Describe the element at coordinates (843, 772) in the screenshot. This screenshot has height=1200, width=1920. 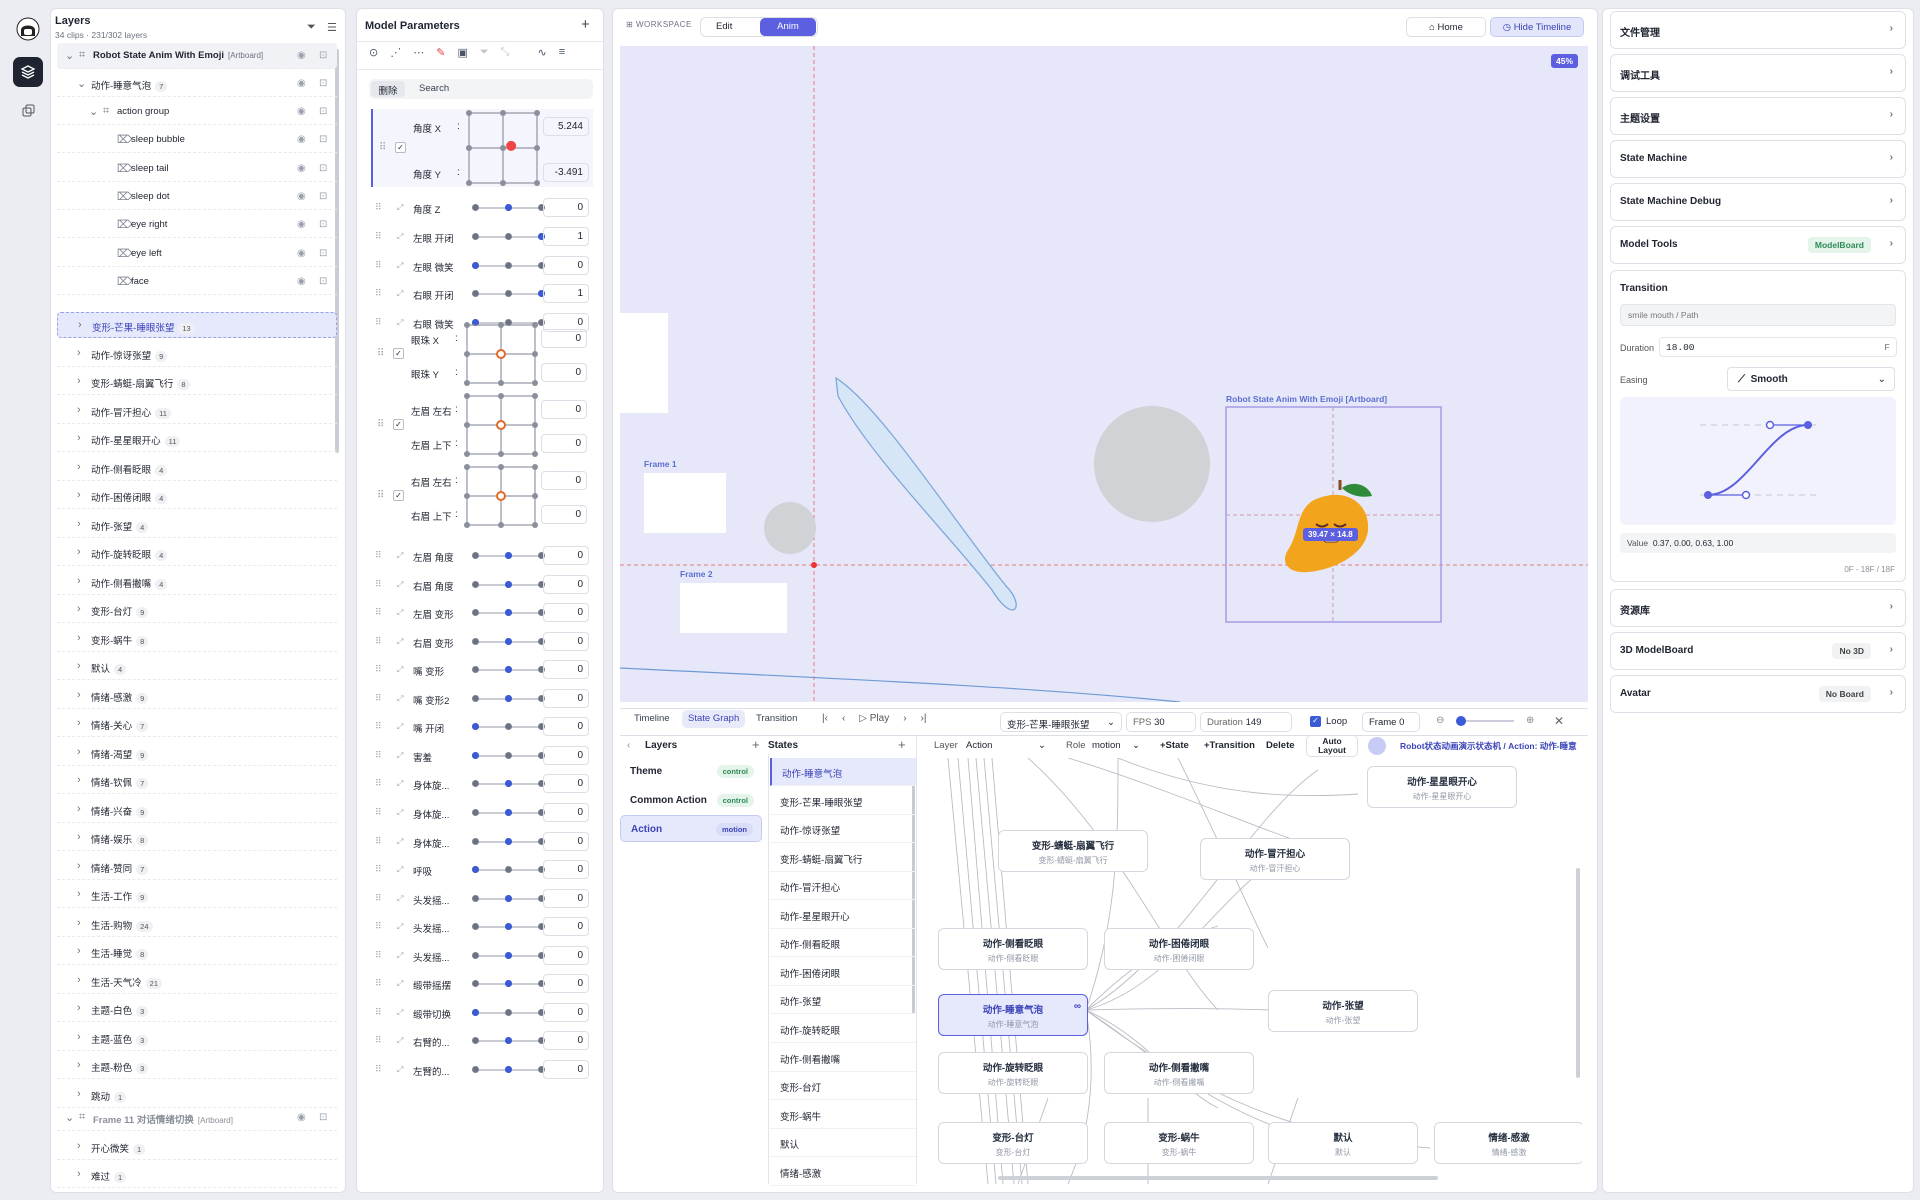
I see `state-list-item: 动作-睡意气泡` at that location.